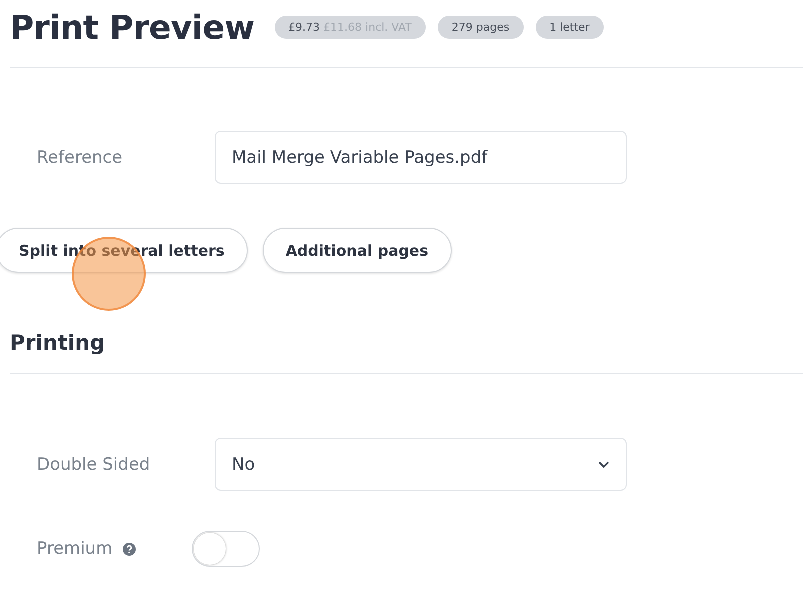 The height and width of the screenshot is (597, 803). I want to click on action-button: Split into several letters, so click(124, 250).